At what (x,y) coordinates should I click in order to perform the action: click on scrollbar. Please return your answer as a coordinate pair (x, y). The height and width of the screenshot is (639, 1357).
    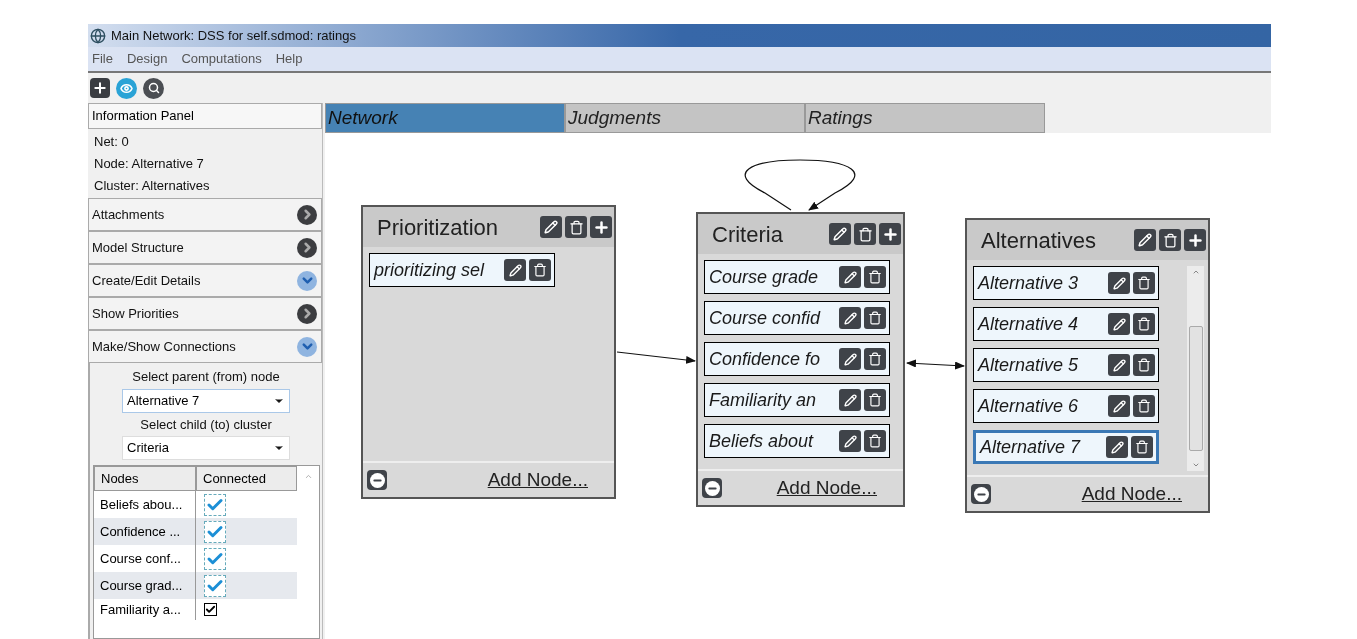
    Looking at the image, I should click on (1195, 368).